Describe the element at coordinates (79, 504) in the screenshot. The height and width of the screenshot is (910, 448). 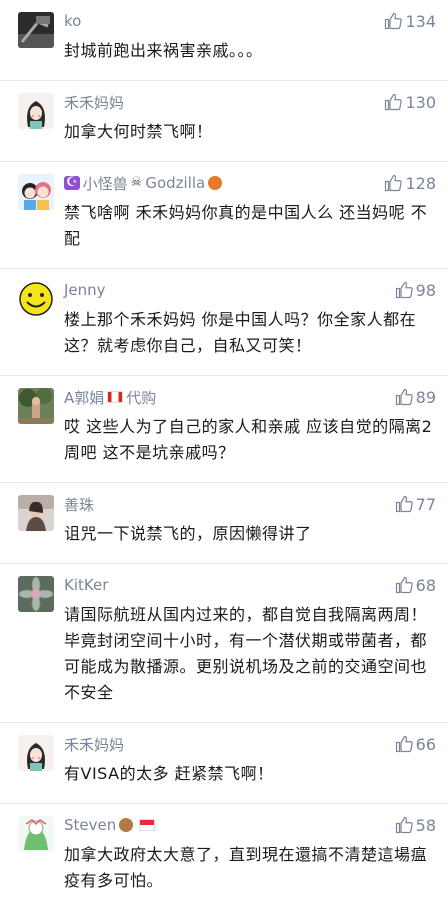
I see `username: 善珠` at that location.